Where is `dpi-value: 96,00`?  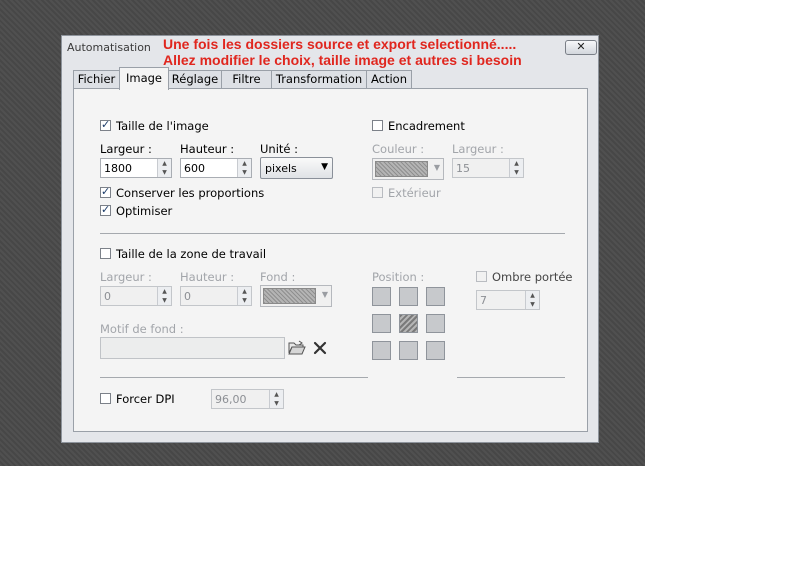
dpi-value: 96,00 is located at coordinates (231, 399).